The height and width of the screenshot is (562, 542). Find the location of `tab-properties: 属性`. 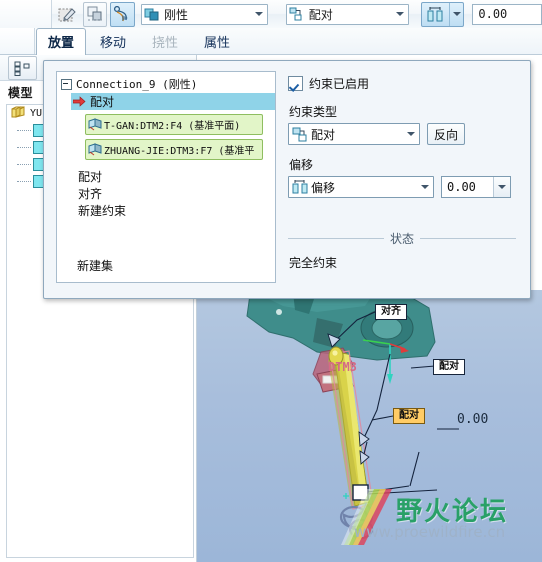

tab-properties: 属性 is located at coordinates (217, 41).